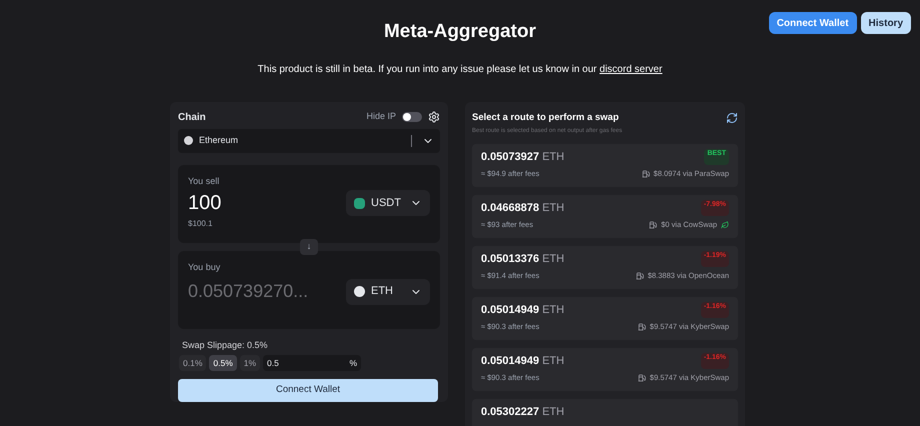 The image size is (920, 426). What do you see at coordinates (631, 69) in the screenshot?
I see `discord-link: discord server` at bounding box center [631, 69].